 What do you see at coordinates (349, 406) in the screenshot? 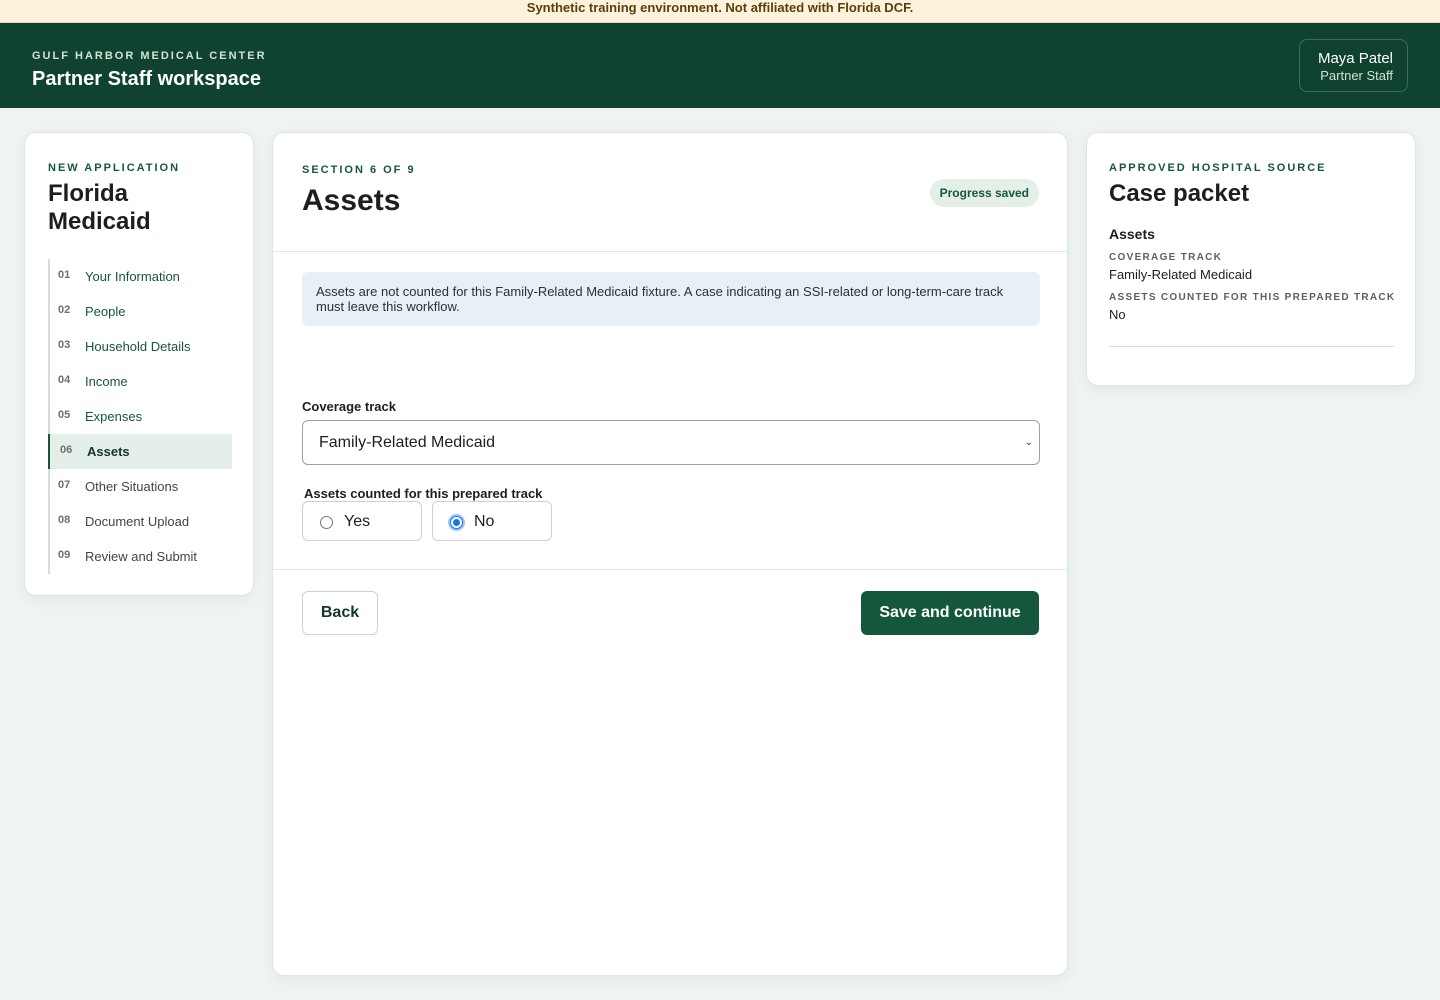
I see `coverage-track-label: Coverage track` at bounding box center [349, 406].